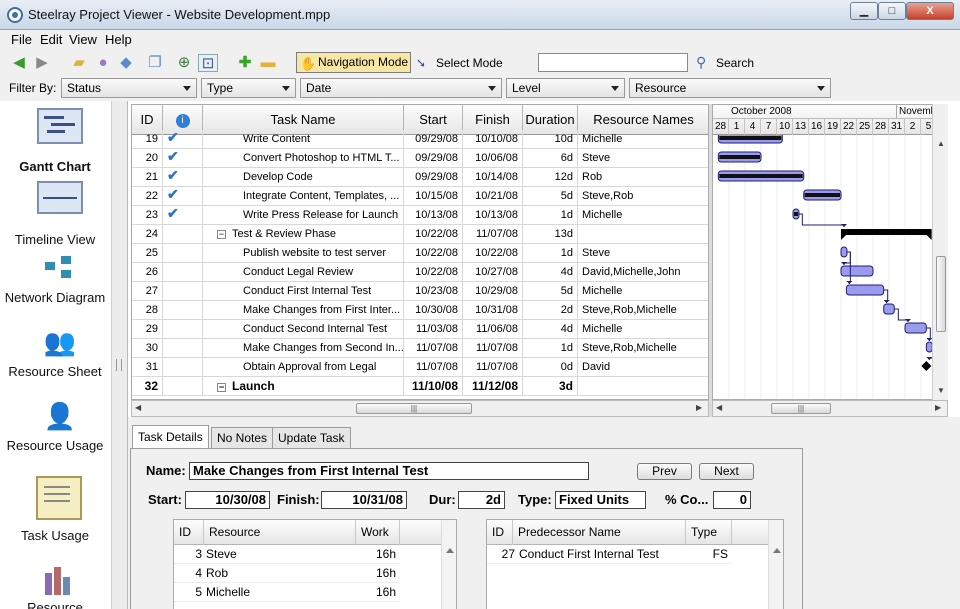  Describe the element at coordinates (940, 252) in the screenshot. I see `gantt-vscrollbar: ▲ ▼` at that location.